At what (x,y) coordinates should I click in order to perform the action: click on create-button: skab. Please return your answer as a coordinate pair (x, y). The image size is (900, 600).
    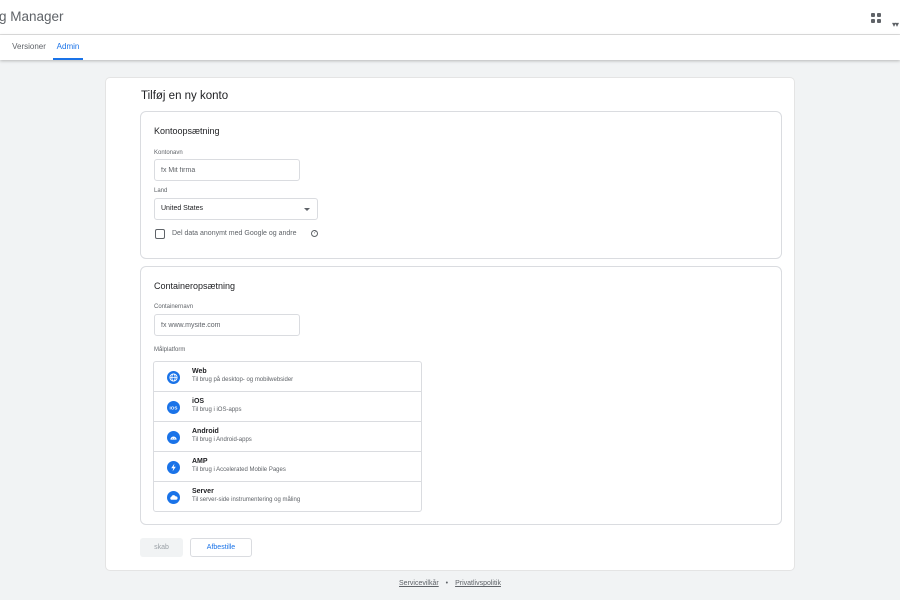
    Looking at the image, I should click on (161, 547).